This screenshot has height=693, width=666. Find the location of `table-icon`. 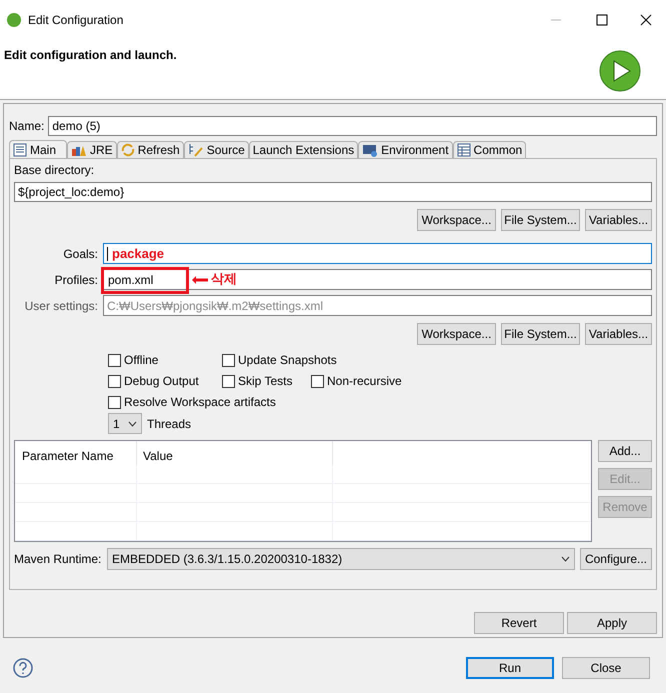

table-icon is located at coordinates (463, 150).